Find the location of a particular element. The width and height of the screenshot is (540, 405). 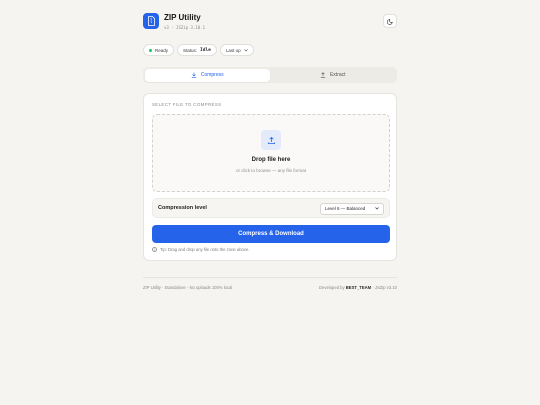

tab-extract-label: Extract is located at coordinates (337, 75).